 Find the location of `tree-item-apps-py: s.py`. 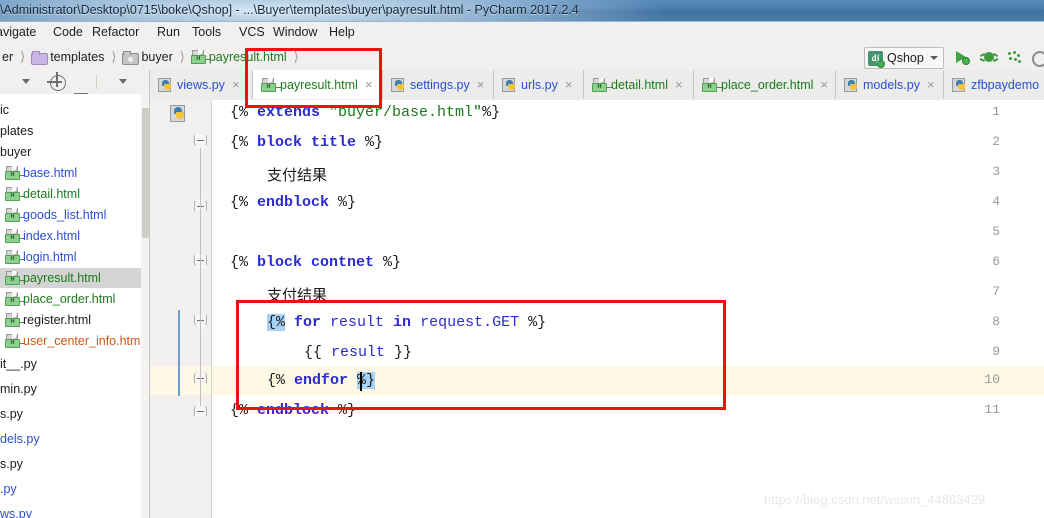

tree-item-apps-py: s.py is located at coordinates (75, 414).